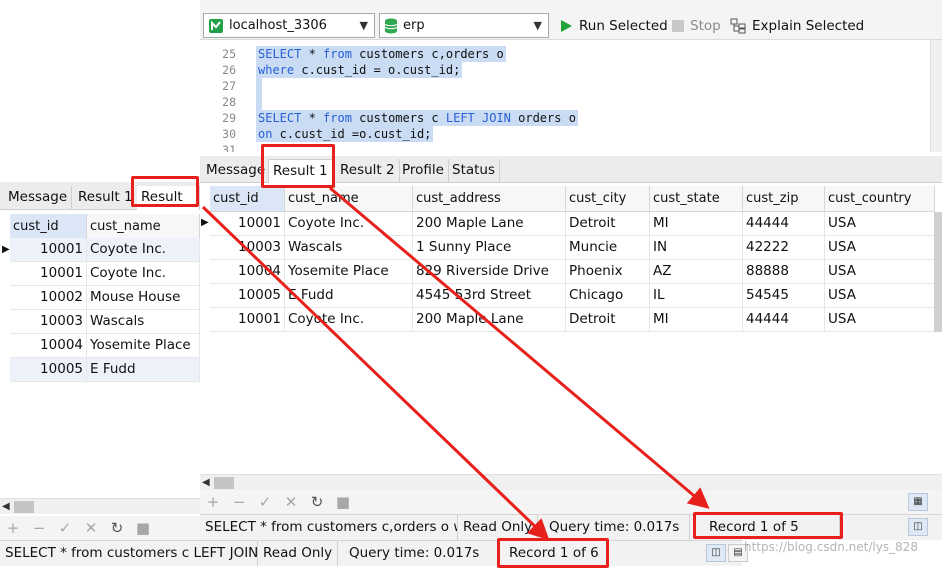 The height and width of the screenshot is (568, 942). What do you see at coordinates (608, 296) in the screenshot?
I see `cell: Chicago` at bounding box center [608, 296].